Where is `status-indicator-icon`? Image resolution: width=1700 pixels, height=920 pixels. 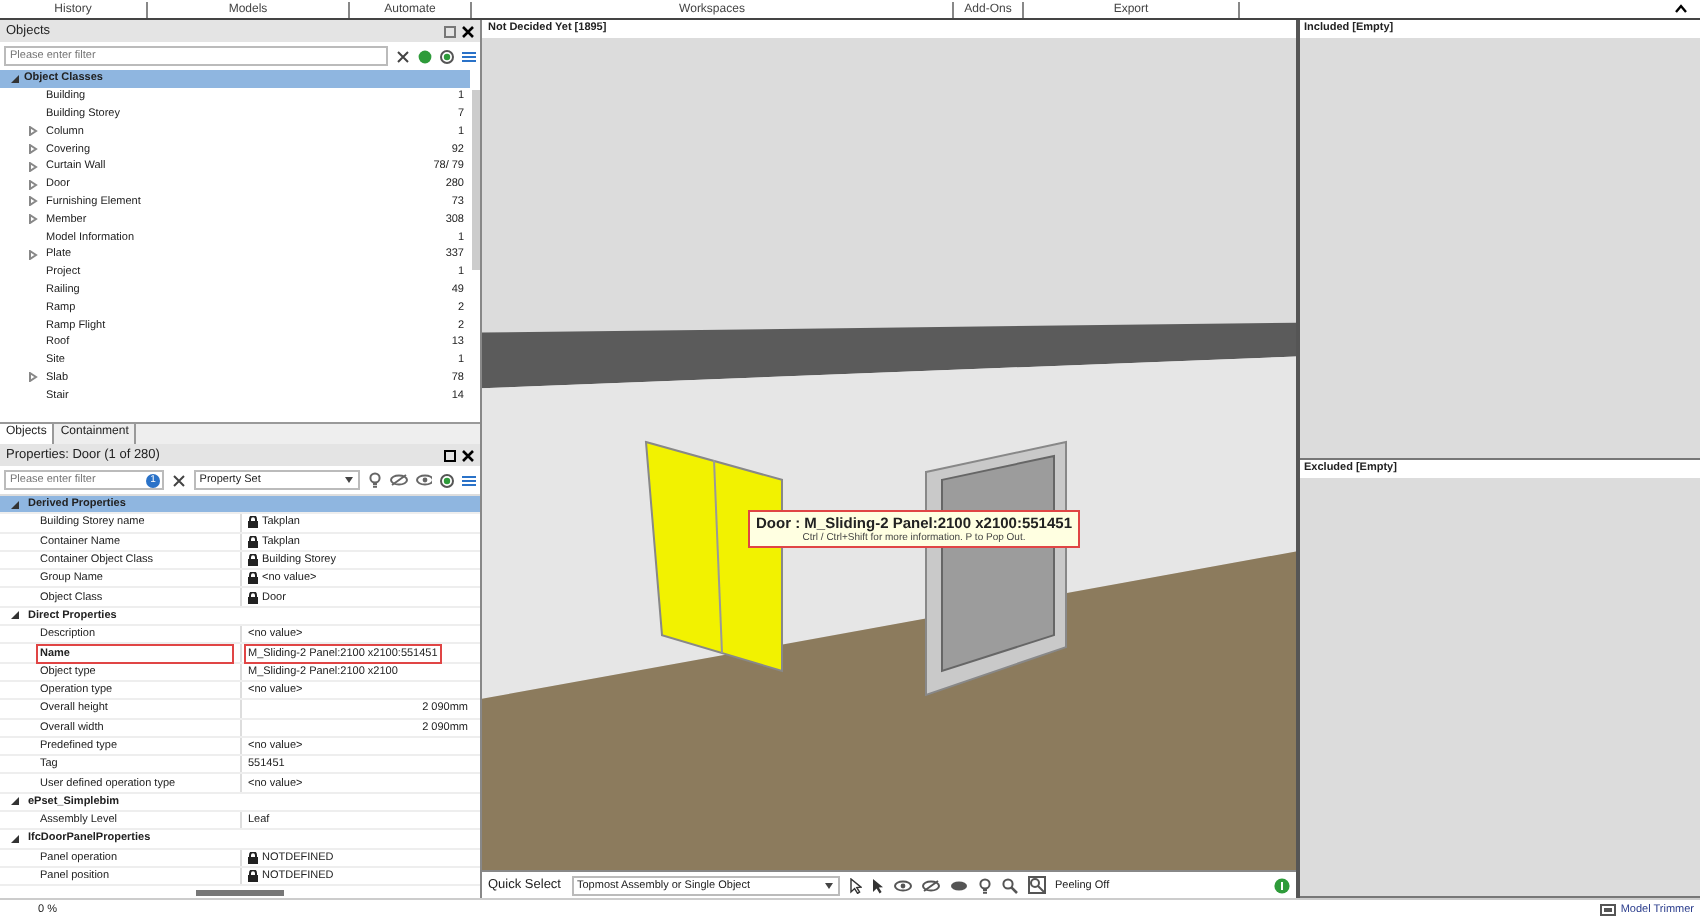
status-indicator-icon is located at coordinates (1282, 885).